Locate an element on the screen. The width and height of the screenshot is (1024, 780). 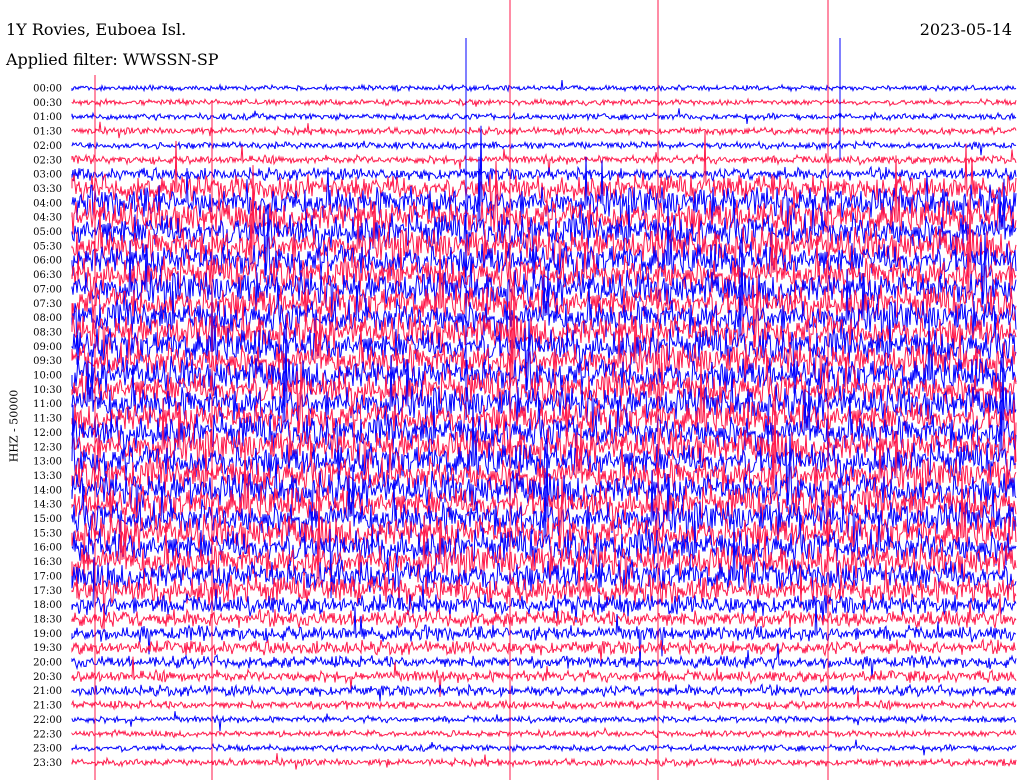
date-label: 2023-05-14 is located at coordinates (965, 29).